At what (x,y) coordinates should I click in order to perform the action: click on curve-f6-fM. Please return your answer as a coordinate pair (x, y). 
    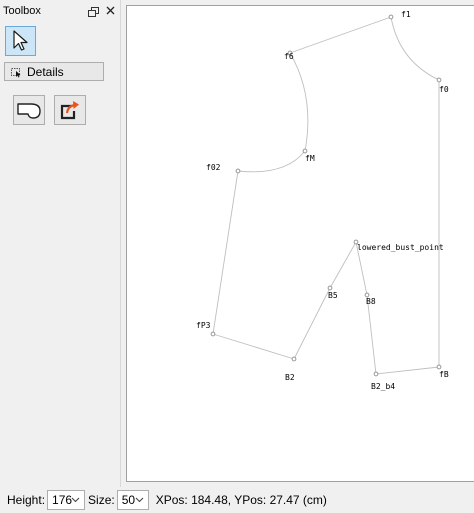
    Looking at the image, I should click on (299, 102).